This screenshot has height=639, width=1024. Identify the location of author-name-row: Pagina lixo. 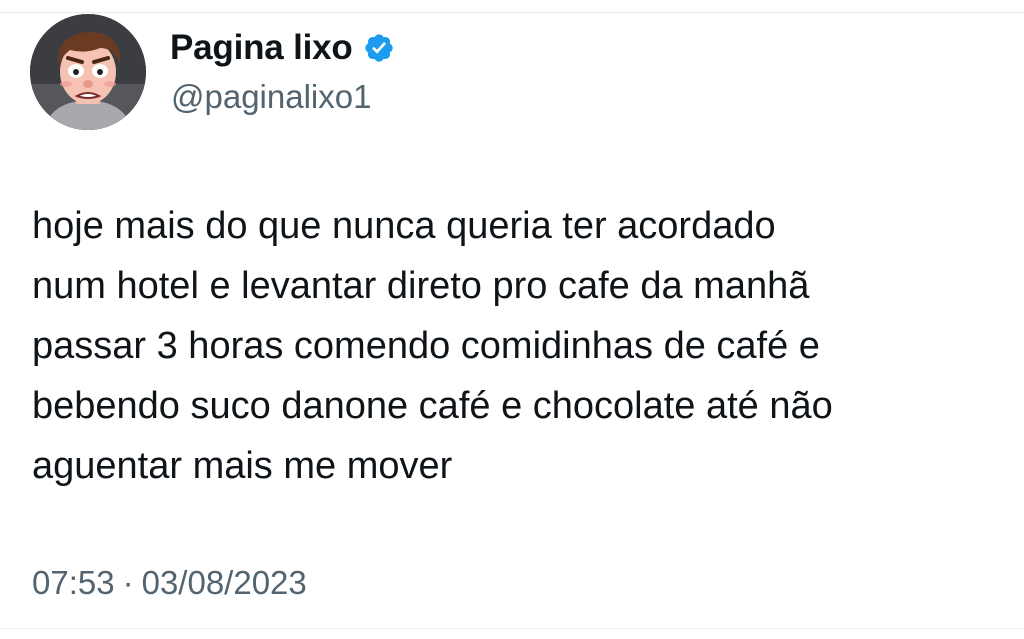
(282, 48).